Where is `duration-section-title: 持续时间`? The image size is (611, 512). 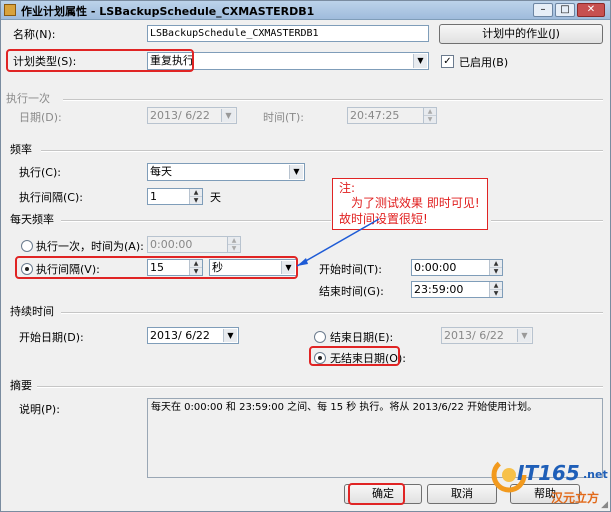
duration-section-title: 持续时间 is located at coordinates (32, 311).